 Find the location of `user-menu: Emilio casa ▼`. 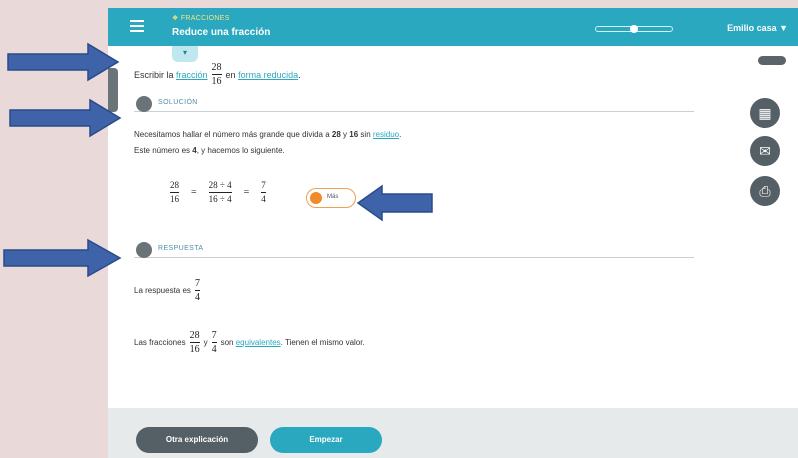

user-menu: Emilio casa ▼ is located at coordinates (757, 28).